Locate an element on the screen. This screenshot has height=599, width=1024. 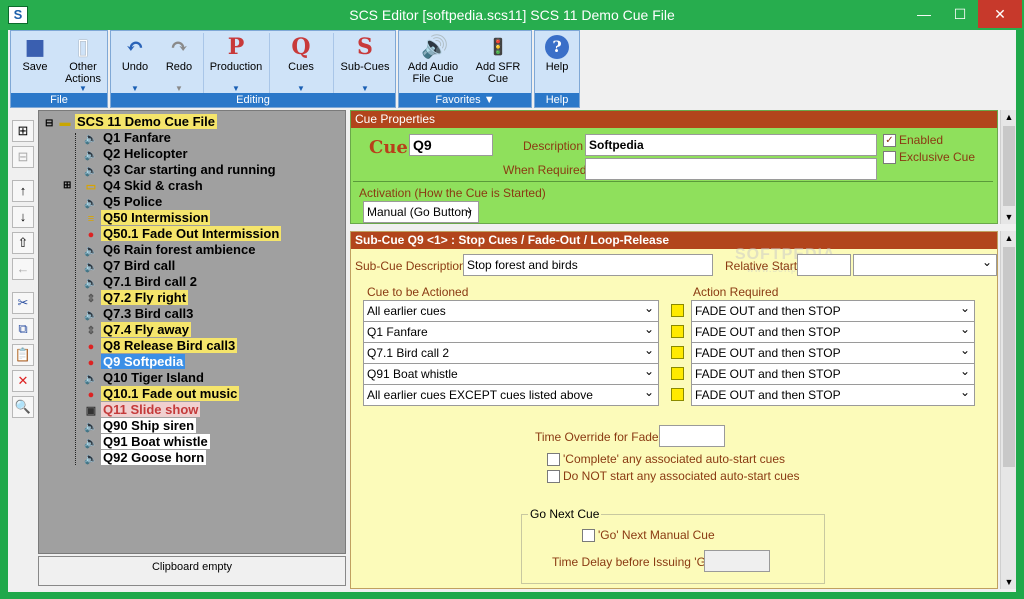
sub-cue-scrollbar: ▲ ▼ is located at coordinates (1008, 410).